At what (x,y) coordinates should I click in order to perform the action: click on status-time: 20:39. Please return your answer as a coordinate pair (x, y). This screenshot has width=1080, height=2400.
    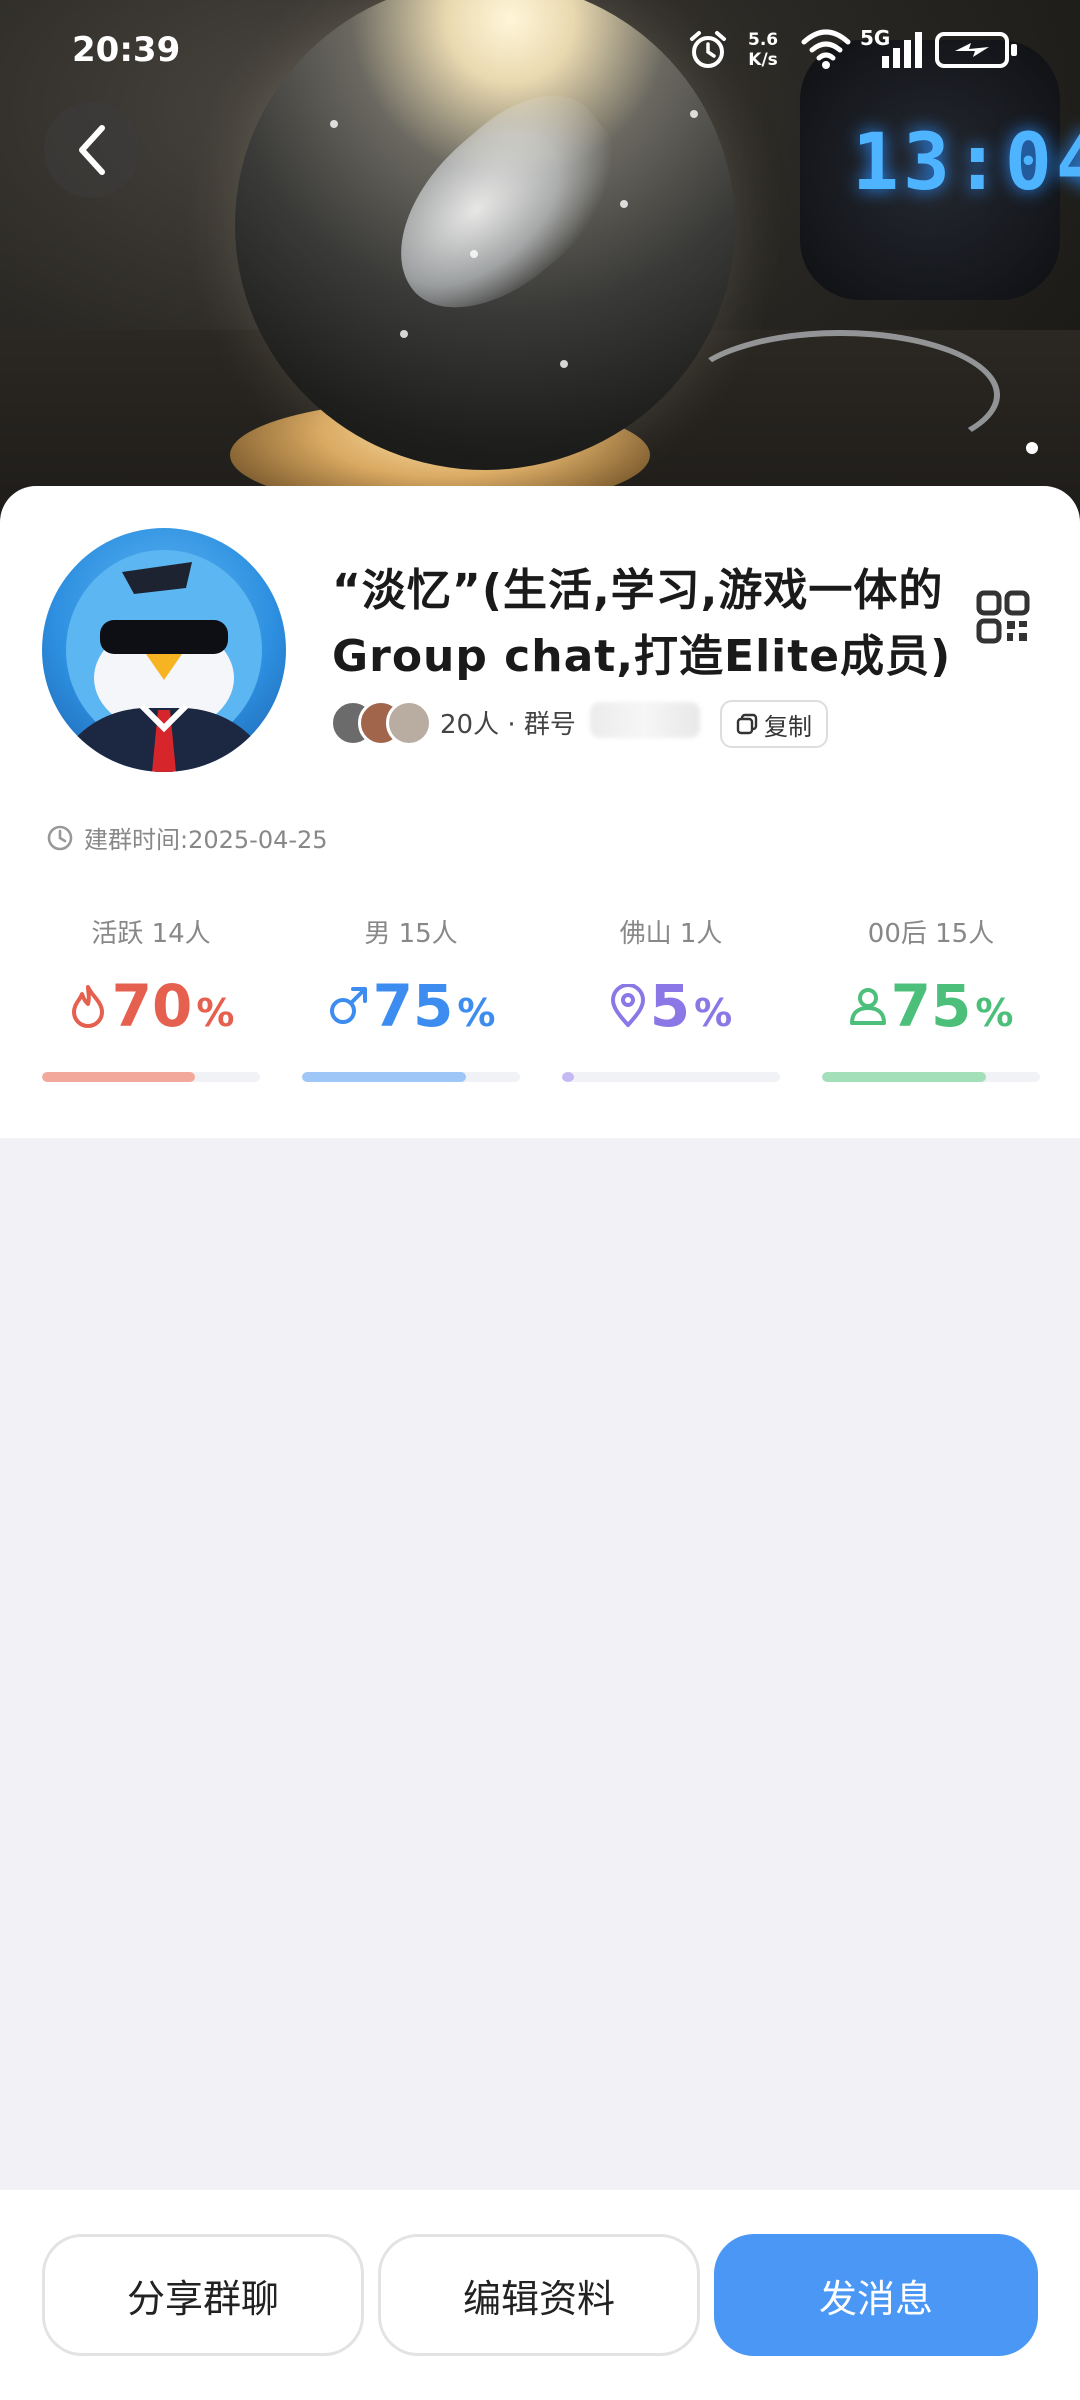
    Looking at the image, I should click on (126, 50).